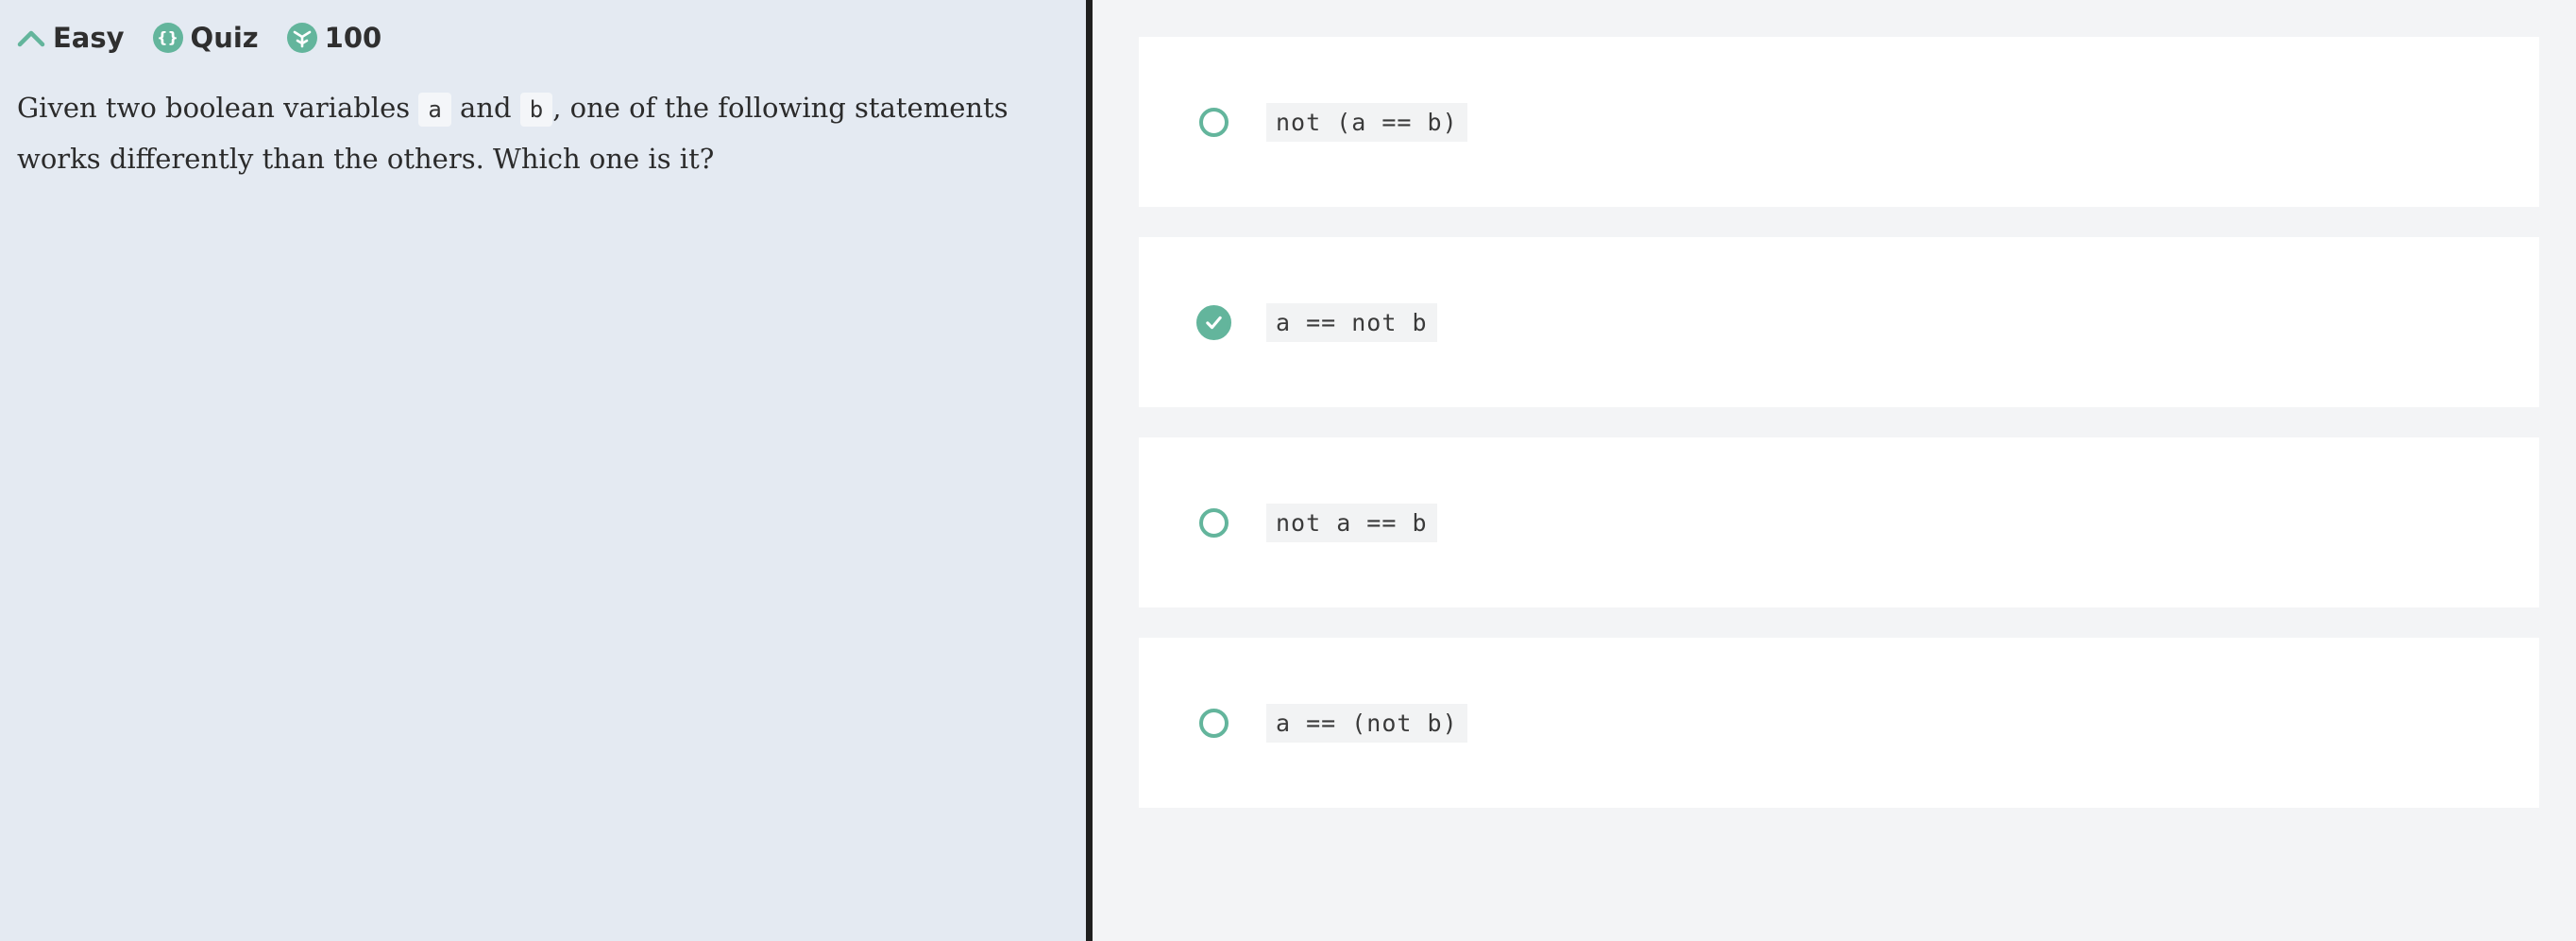 This screenshot has height=941, width=2576. I want to click on type-badge: {} Quiz, so click(205, 38).